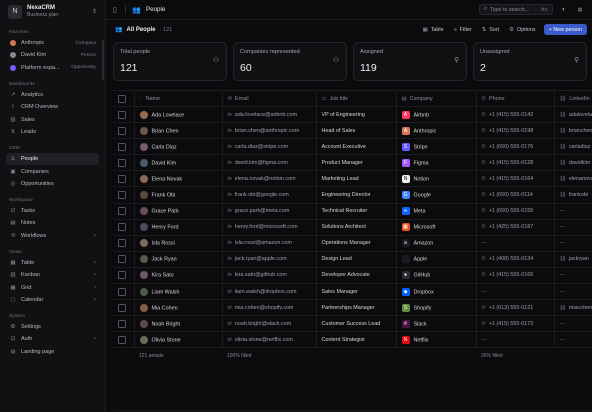  Describe the element at coordinates (178, 324) in the screenshot. I see `cell-name: Noah Bright` at that location.